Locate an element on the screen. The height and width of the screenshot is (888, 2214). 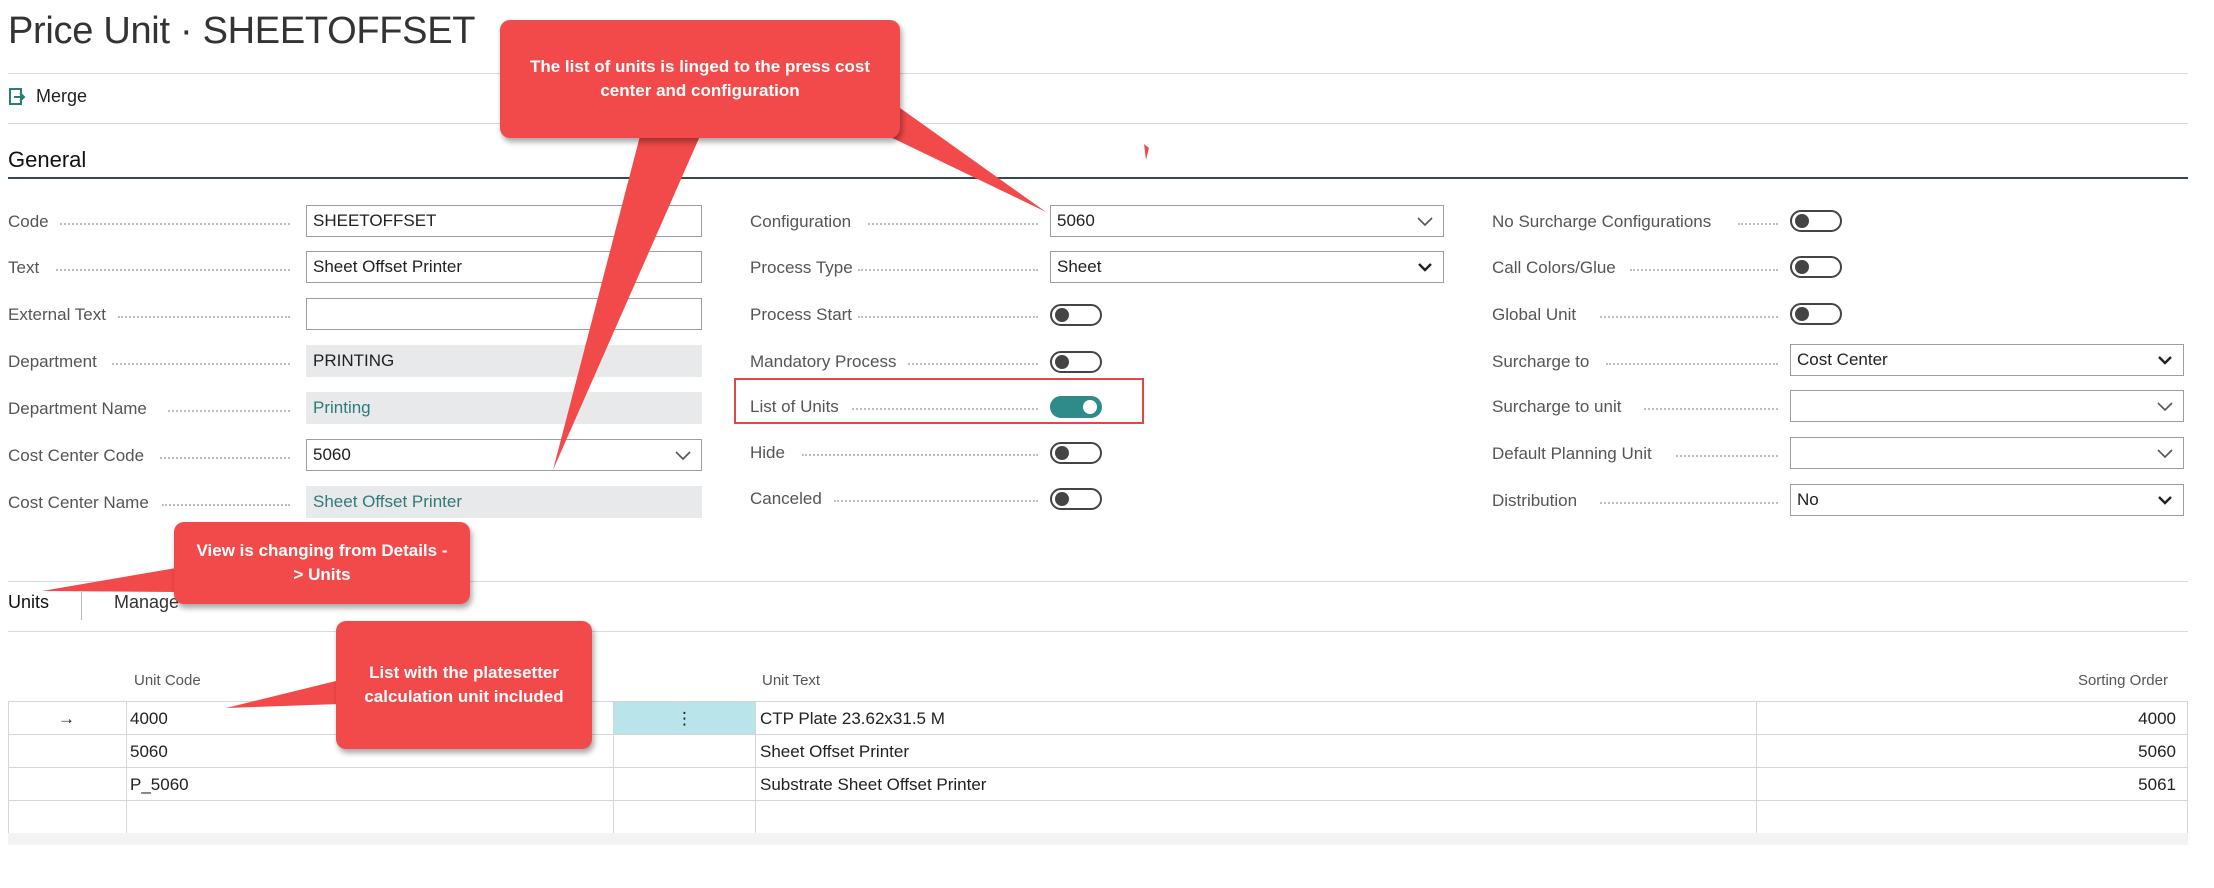
callout-pointer-top-left is located at coordinates (626, 303).